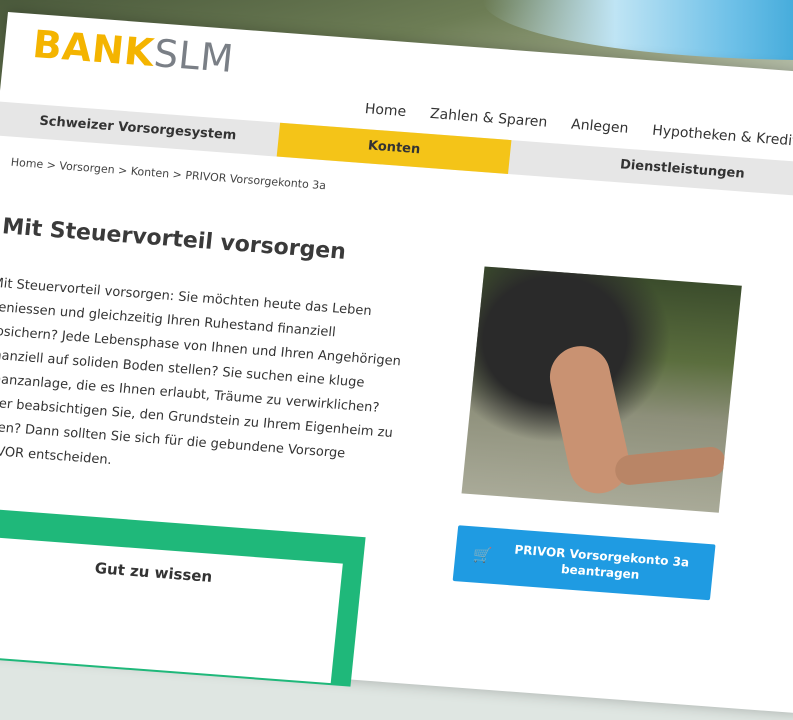 The image size is (793, 720). I want to click on apply-privor-button: 🛒 PRIVOR Vorsorgekonto 3a beantragen, so click(584, 563).